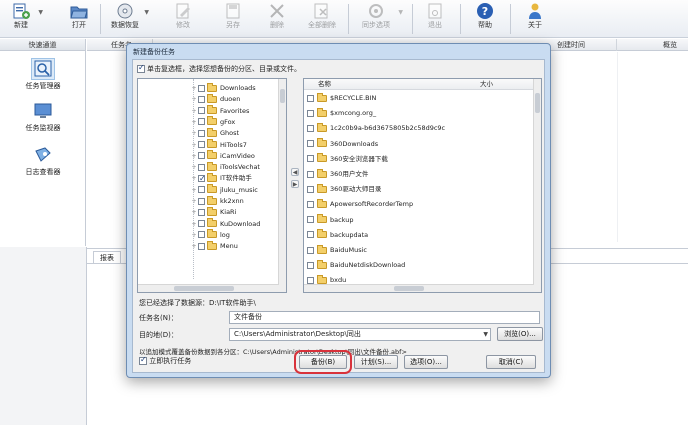 The width and height of the screenshot is (688, 425). What do you see at coordinates (652, 45) in the screenshot?
I see `column-overview: 概览` at bounding box center [652, 45].